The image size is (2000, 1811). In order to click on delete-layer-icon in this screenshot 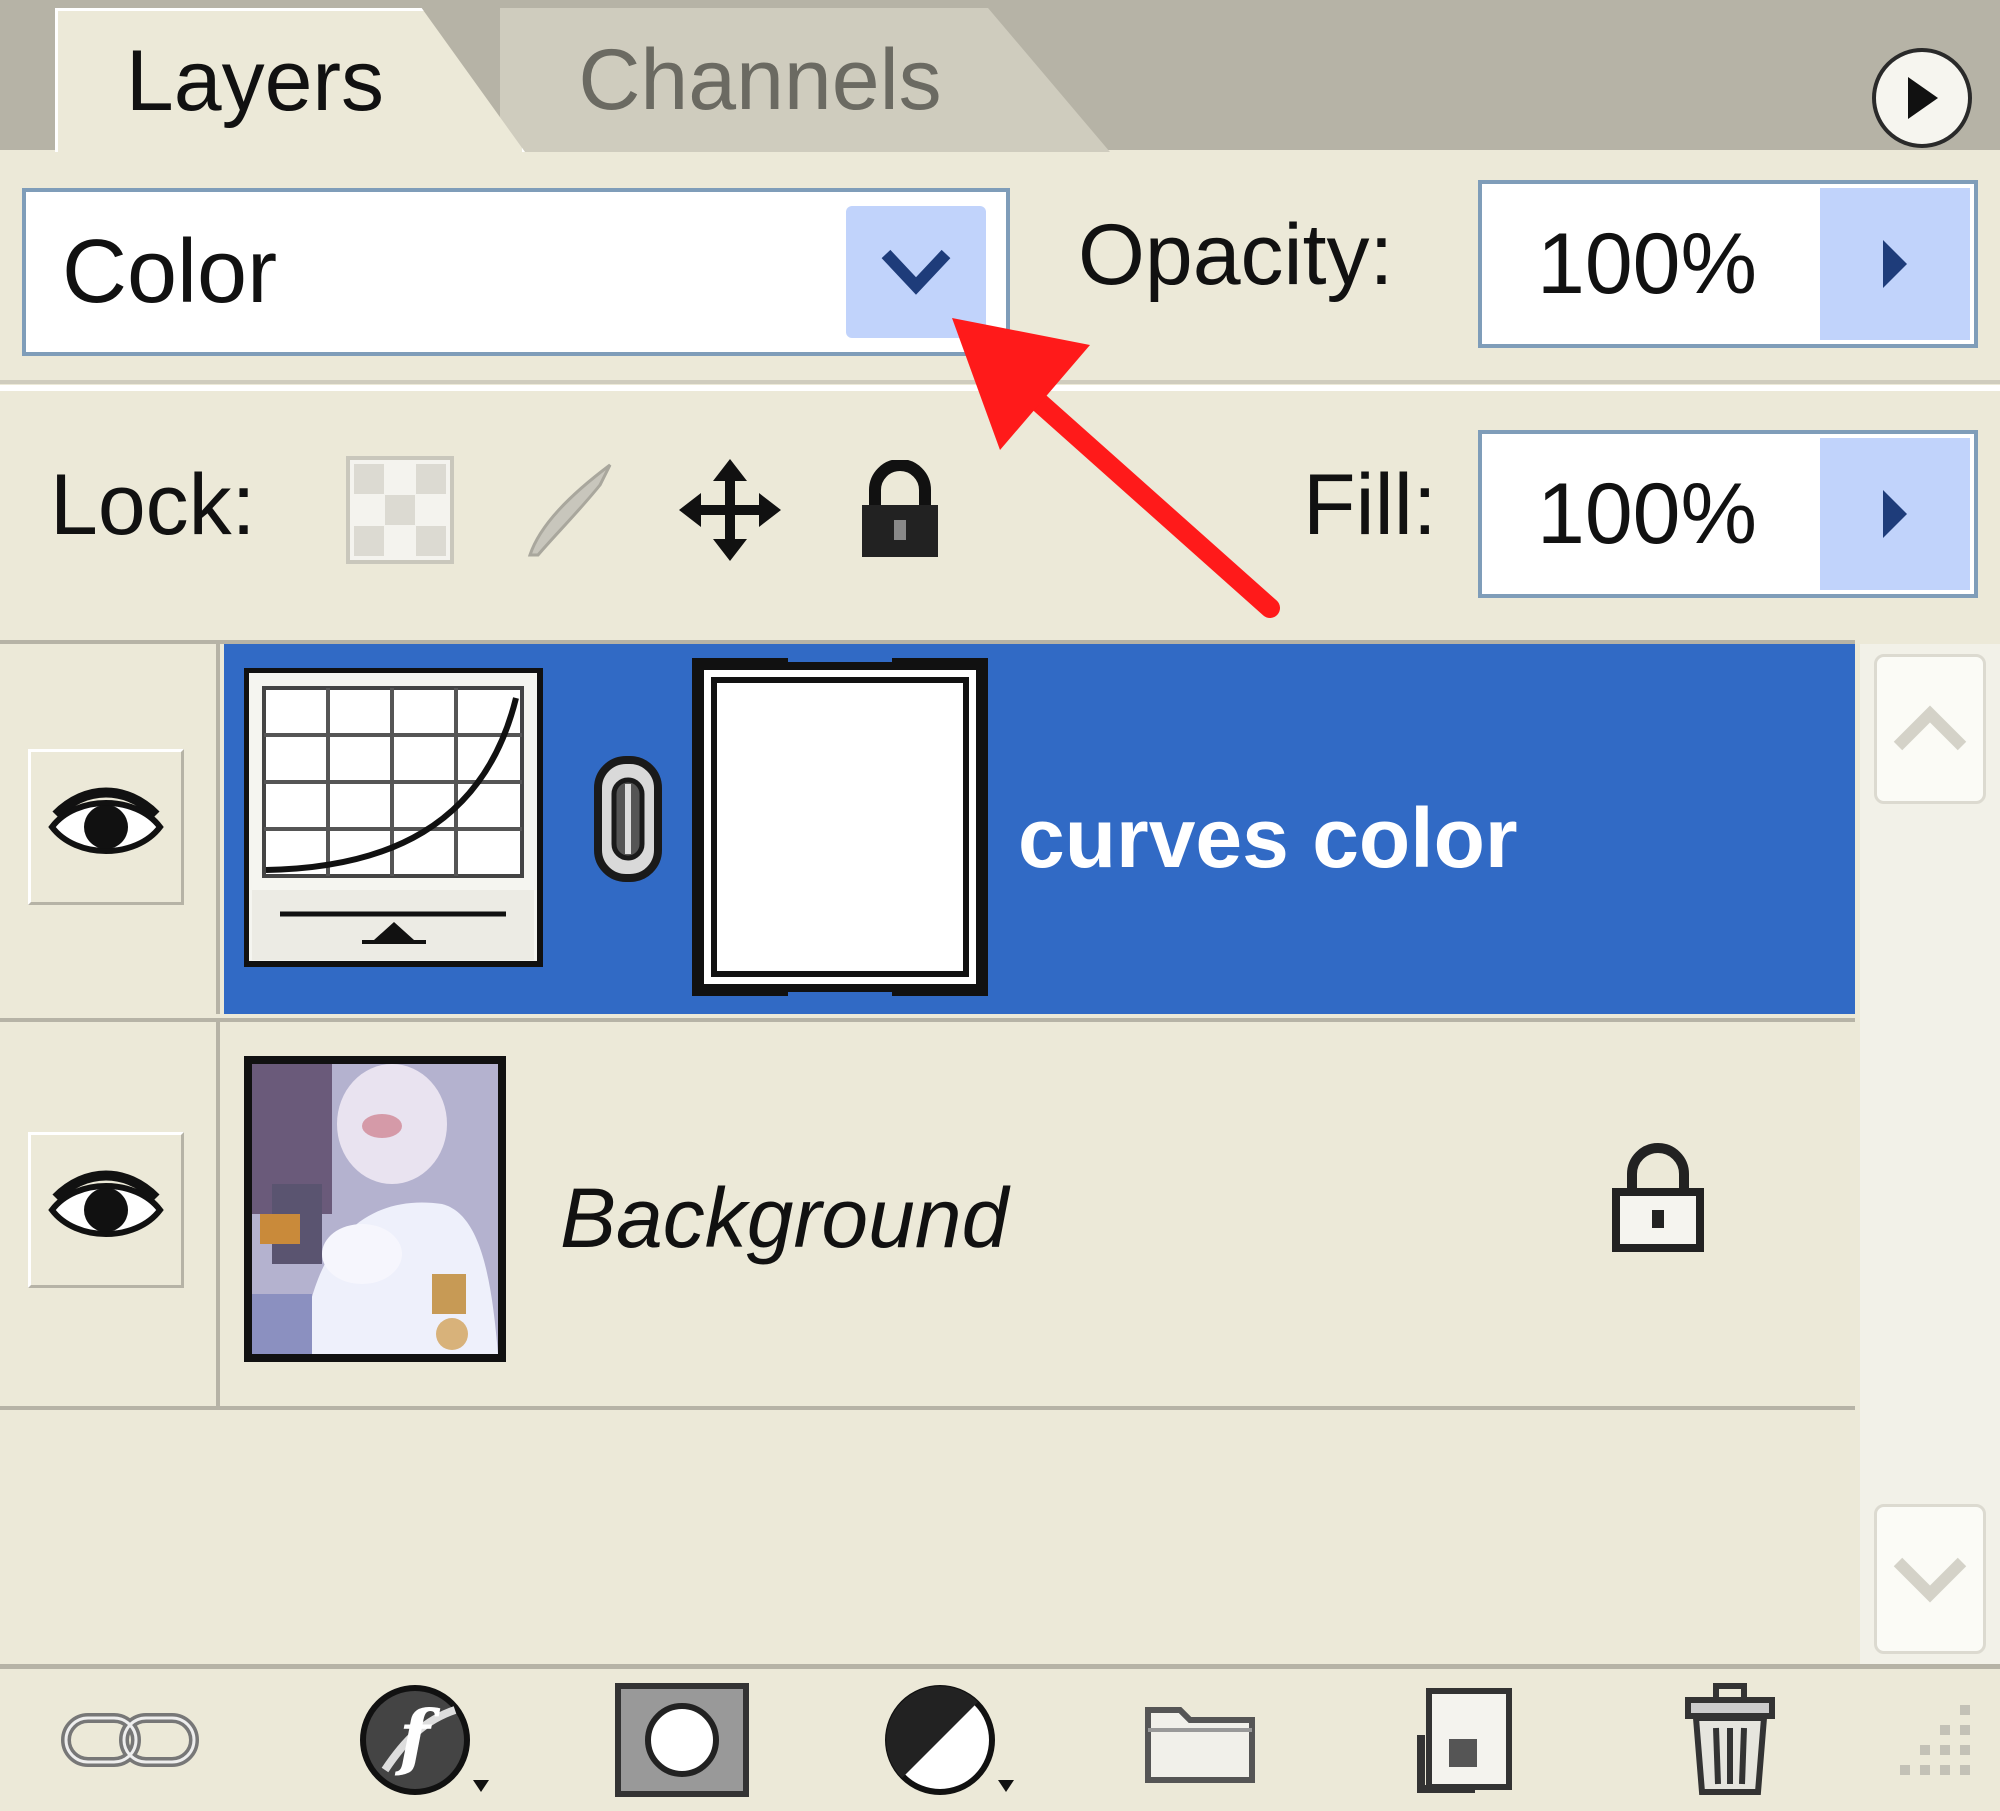, I will do `click(1730, 1740)`.